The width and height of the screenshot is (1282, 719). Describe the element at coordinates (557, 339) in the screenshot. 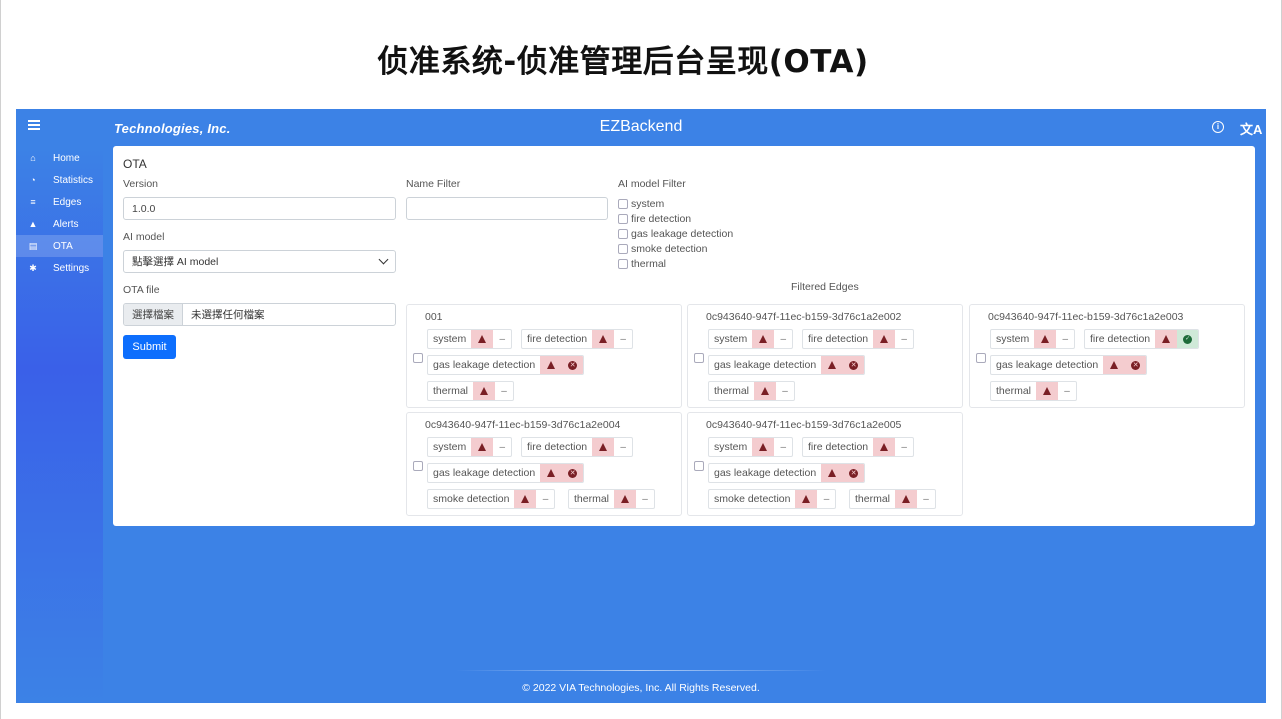

I see `model-tag-label: fire detection` at that location.